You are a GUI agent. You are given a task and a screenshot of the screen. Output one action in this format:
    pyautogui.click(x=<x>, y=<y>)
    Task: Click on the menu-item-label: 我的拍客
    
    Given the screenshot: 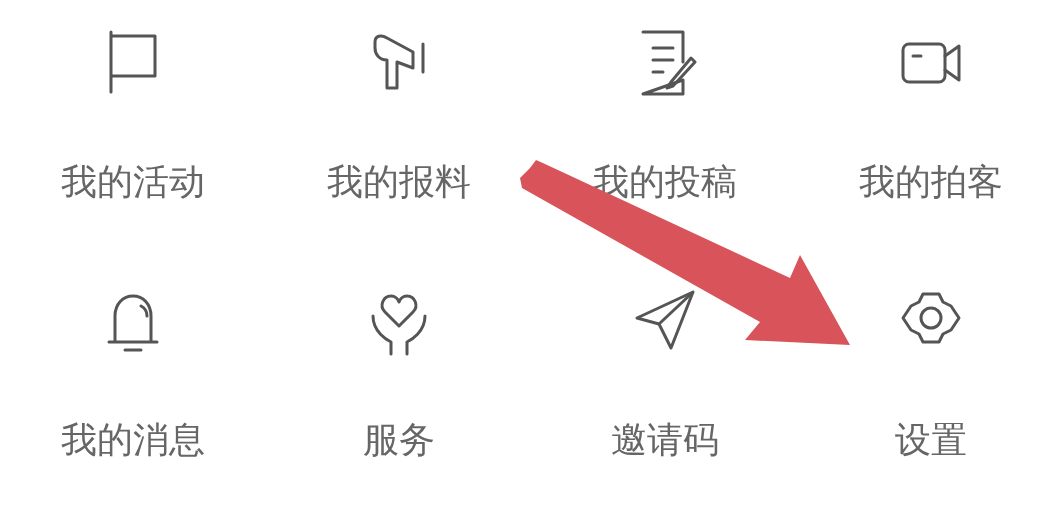 What is the action you would take?
    pyautogui.click(x=931, y=182)
    